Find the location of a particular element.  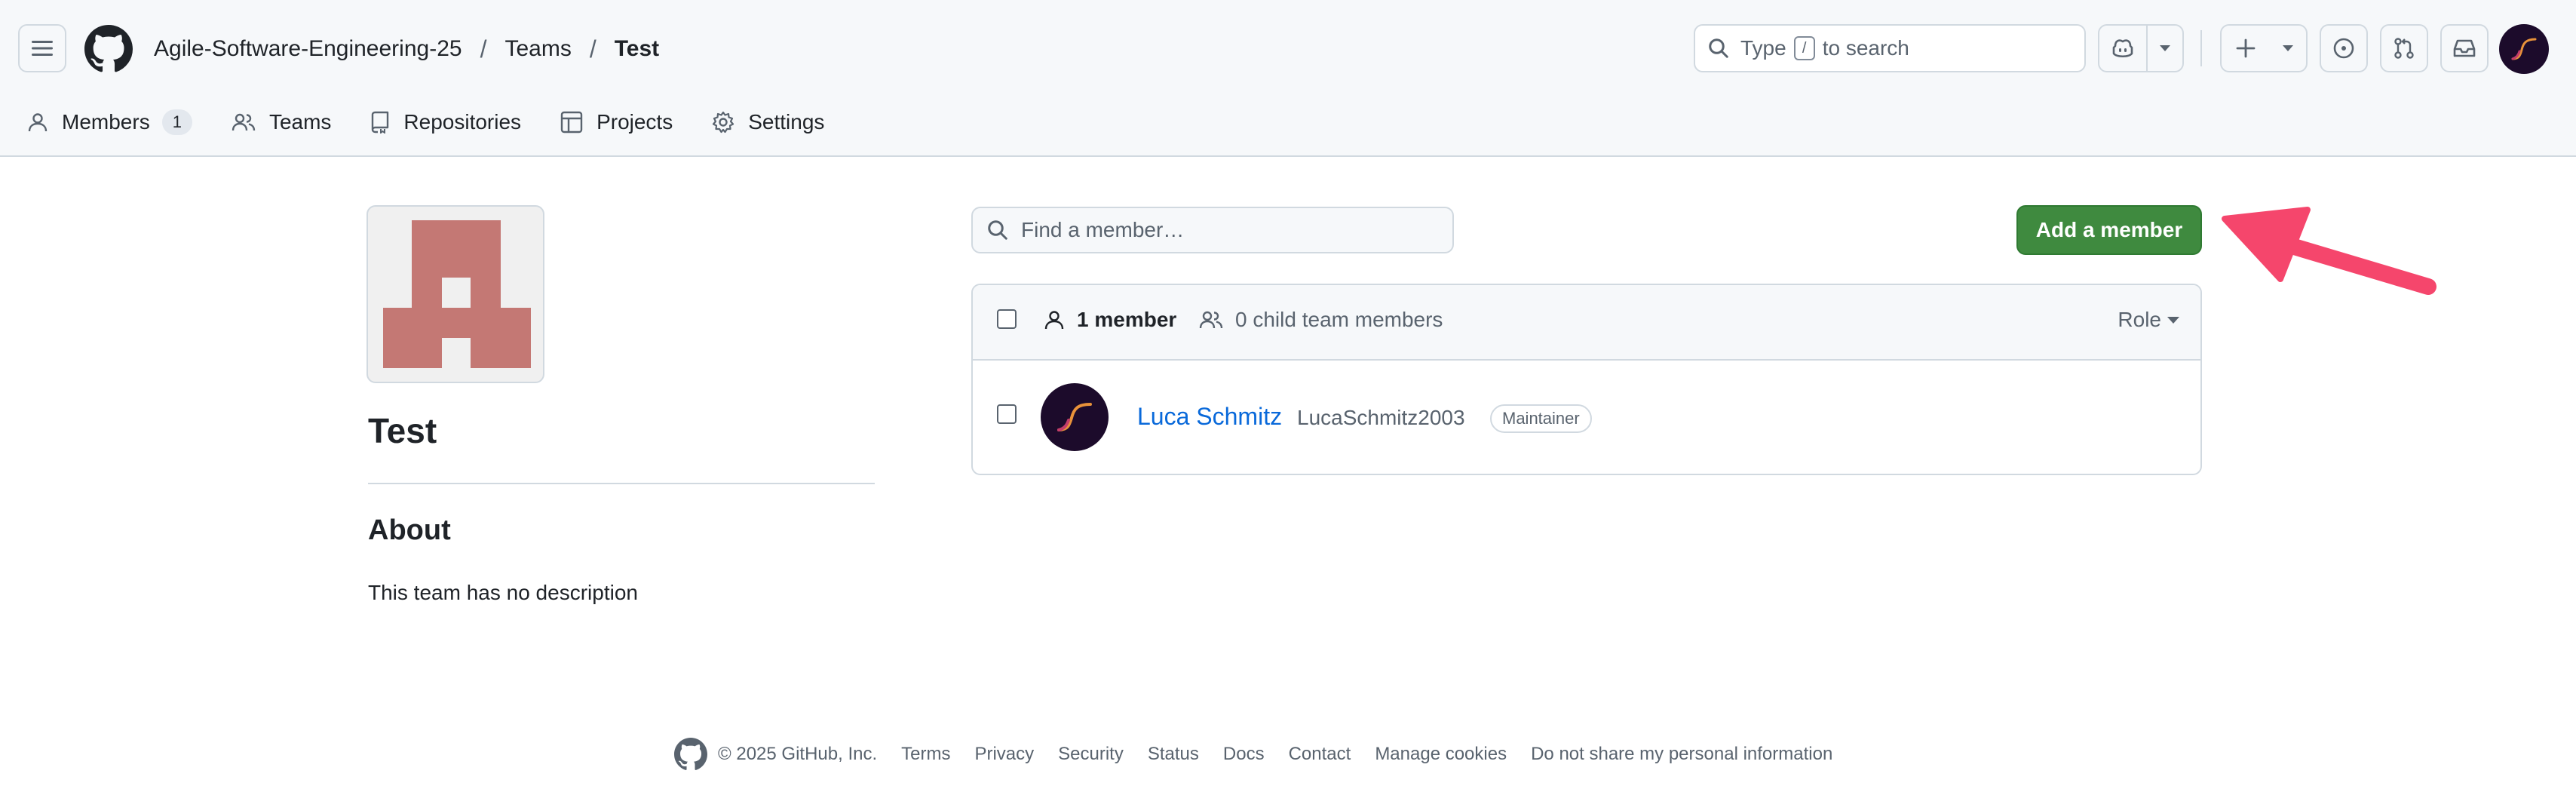

footer-link-privacy: Privacy is located at coordinates (1004, 754).